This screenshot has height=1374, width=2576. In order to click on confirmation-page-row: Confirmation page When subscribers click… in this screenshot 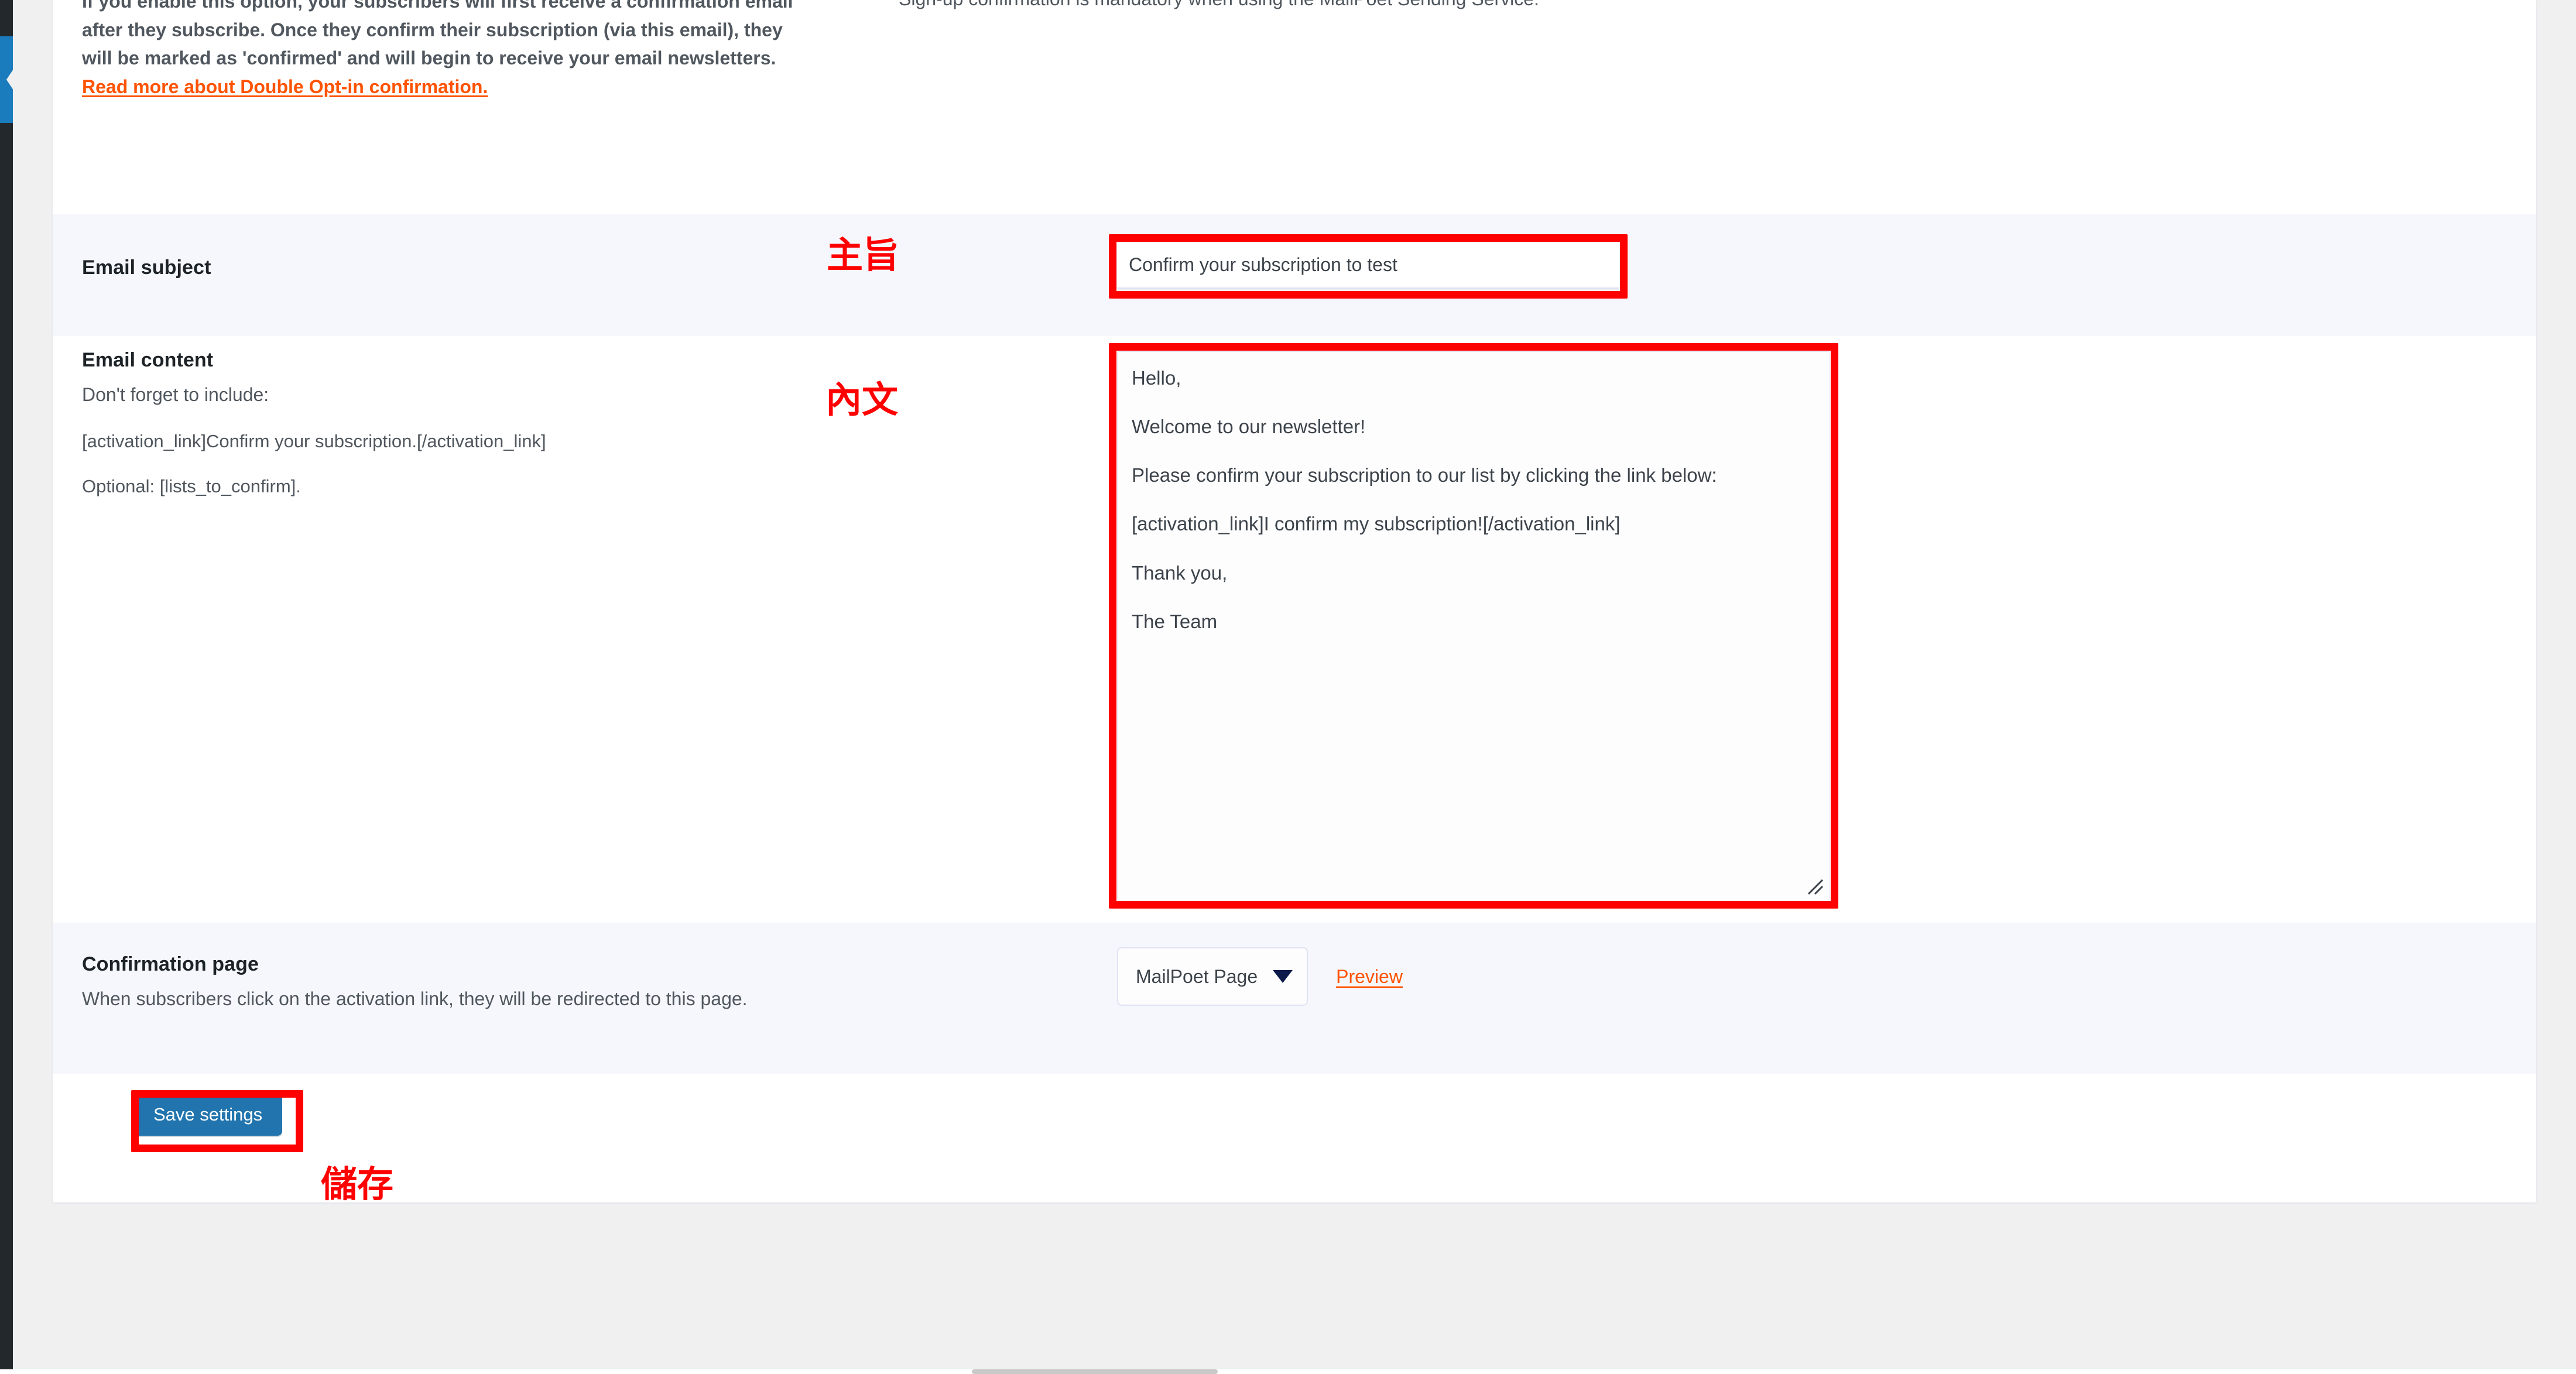, I will do `click(1294, 998)`.